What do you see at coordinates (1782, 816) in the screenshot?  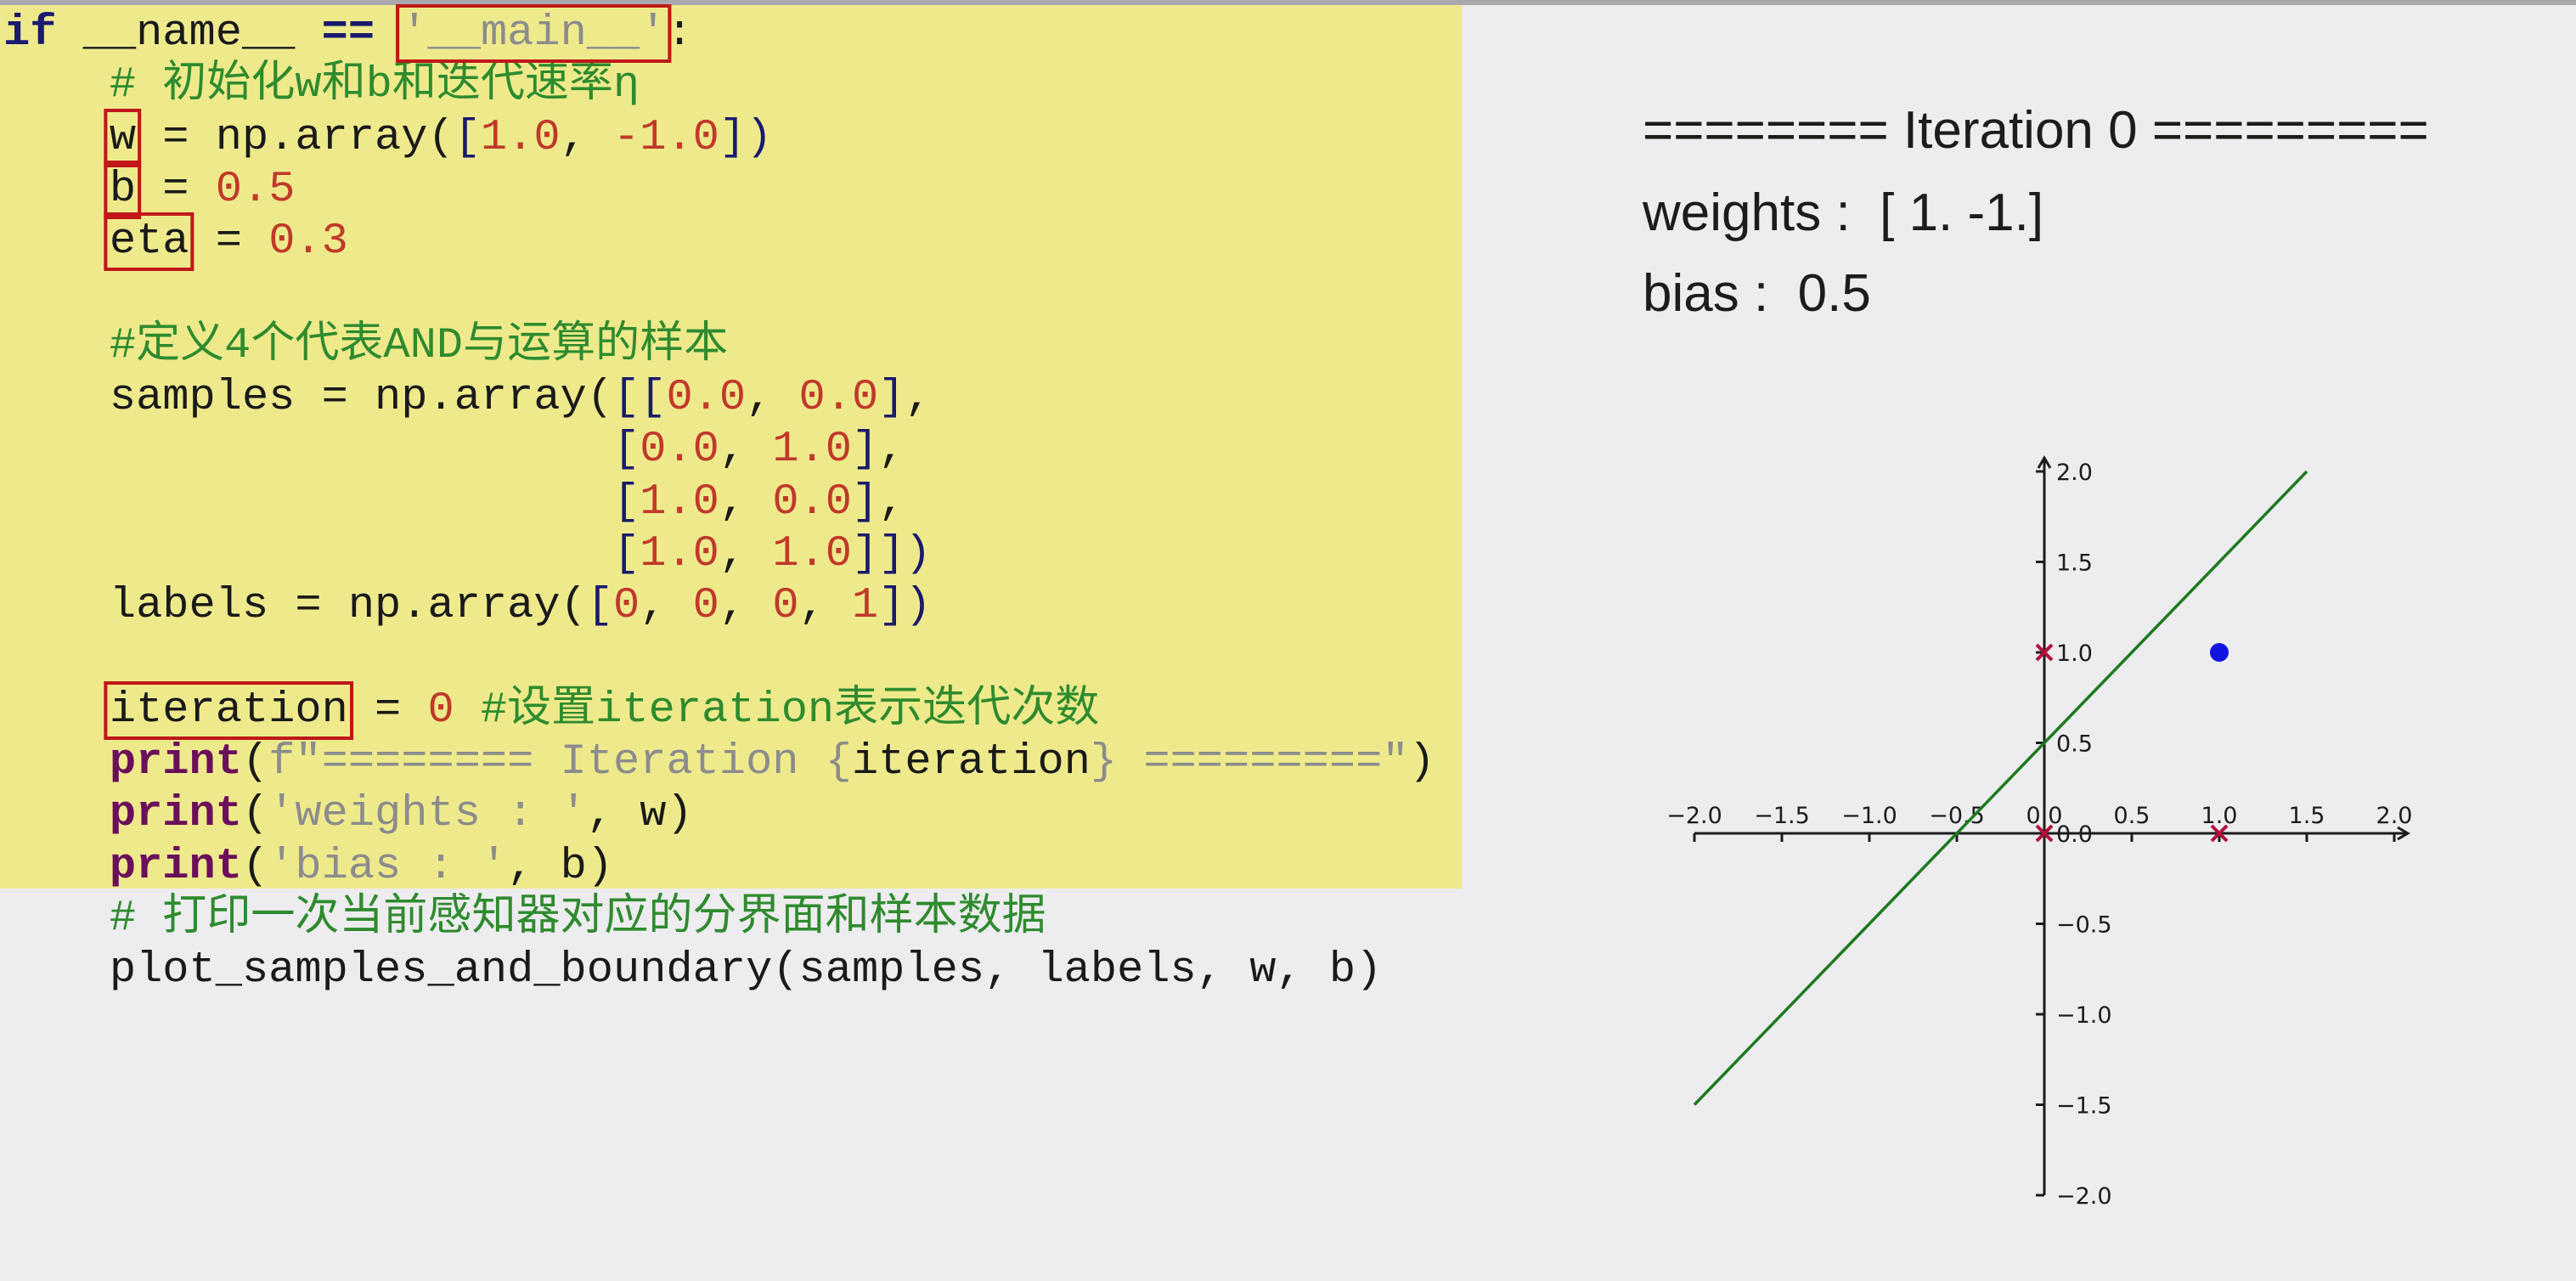 I see `x-tick-label: −1.5` at bounding box center [1782, 816].